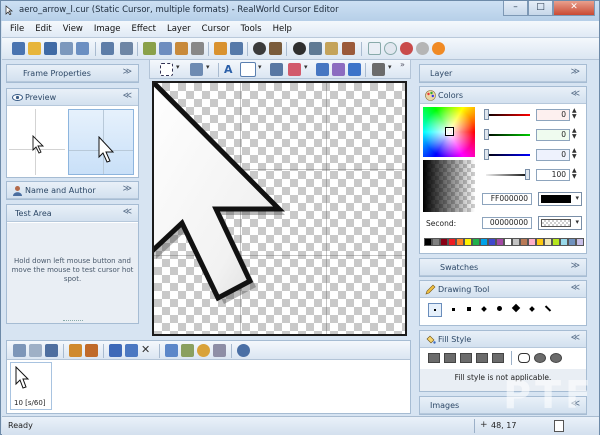 The height and width of the screenshot is (435, 600). Describe the element at coordinates (378, 69) in the screenshot. I see `hotspot-tool-icon` at that location.